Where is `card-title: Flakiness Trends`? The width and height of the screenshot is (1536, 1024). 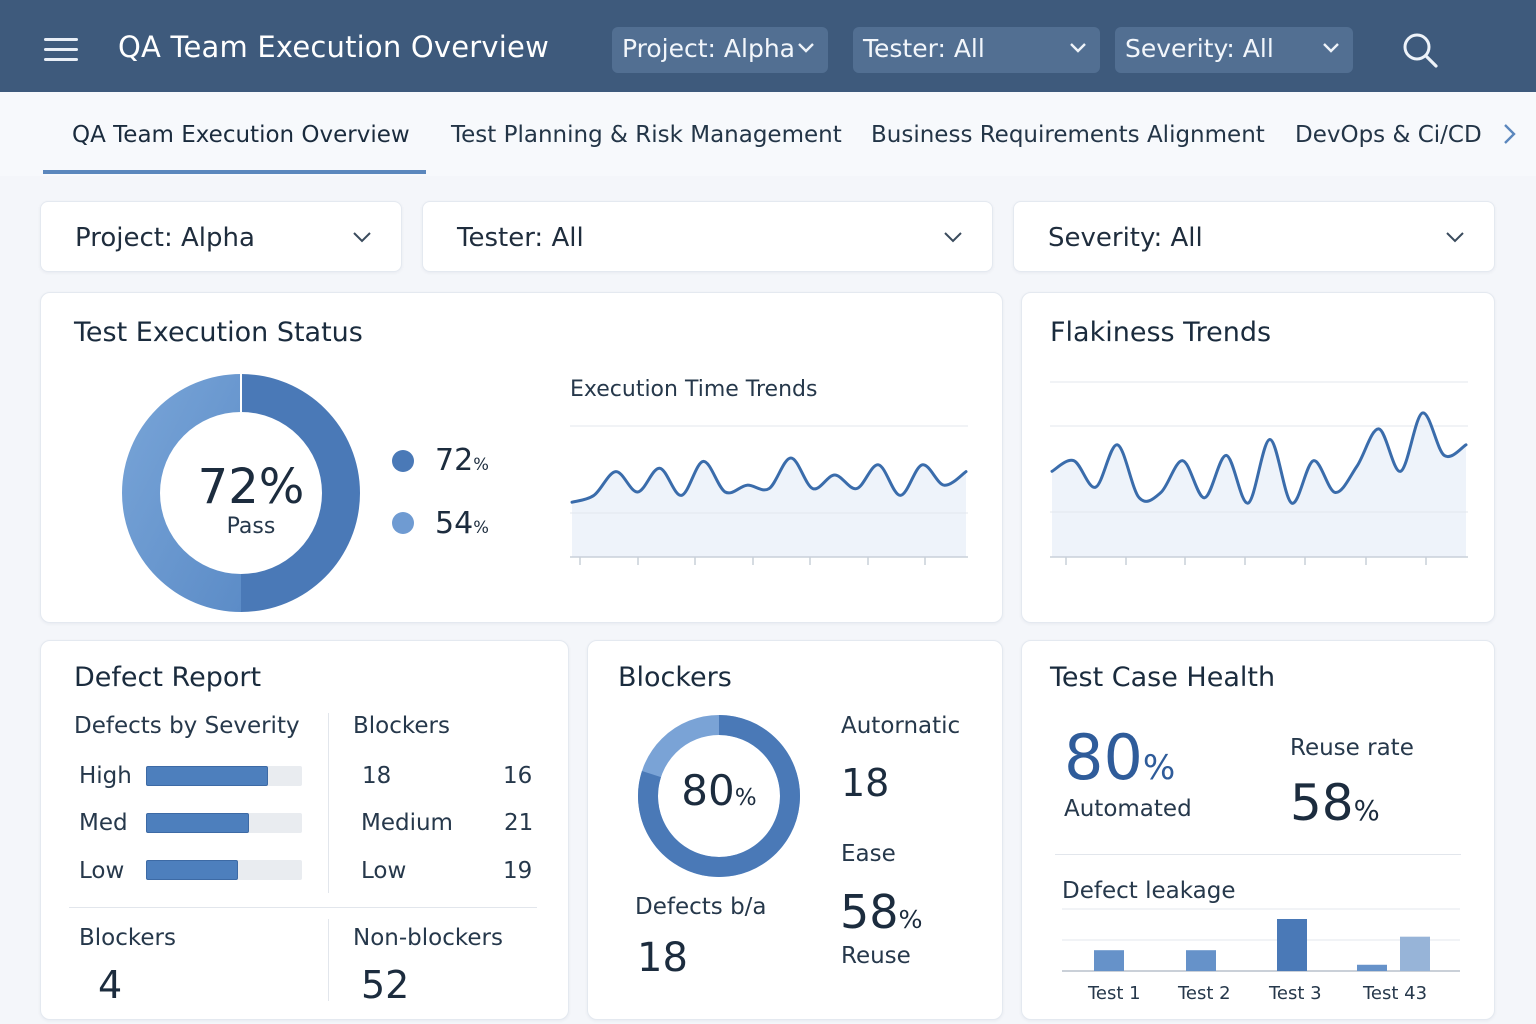
card-title: Flakiness Trends is located at coordinates (1161, 332).